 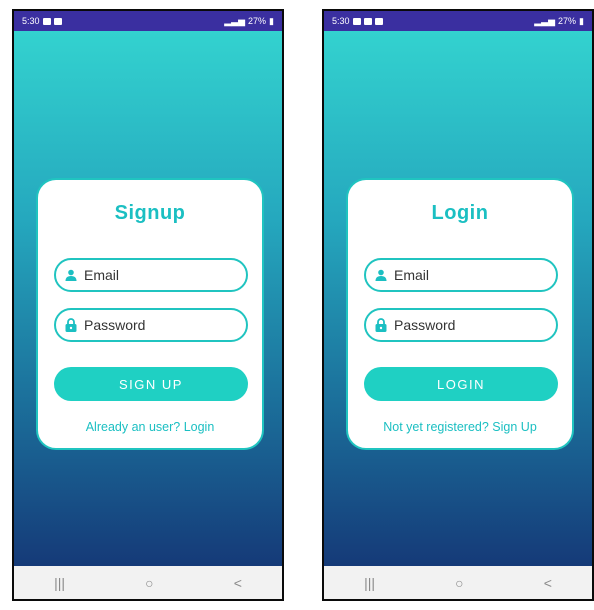 What do you see at coordinates (150, 427) in the screenshot?
I see `login-link: Already an user? Login` at bounding box center [150, 427].